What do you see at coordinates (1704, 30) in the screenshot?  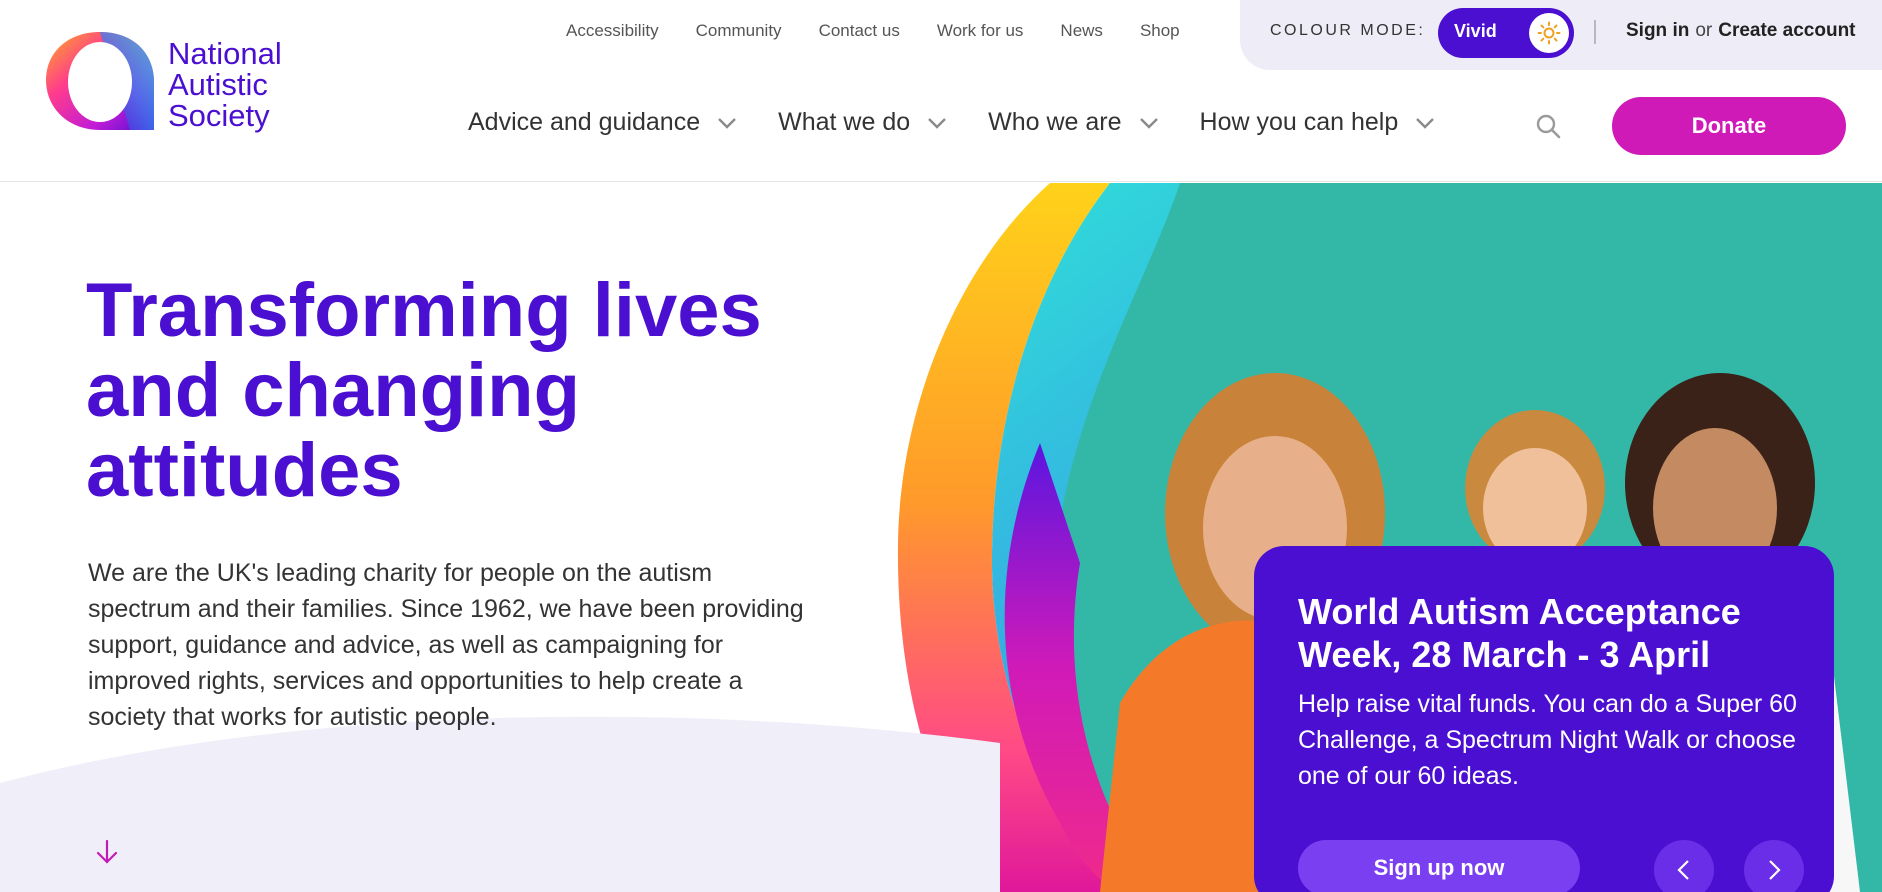 I see `or-text: or` at bounding box center [1704, 30].